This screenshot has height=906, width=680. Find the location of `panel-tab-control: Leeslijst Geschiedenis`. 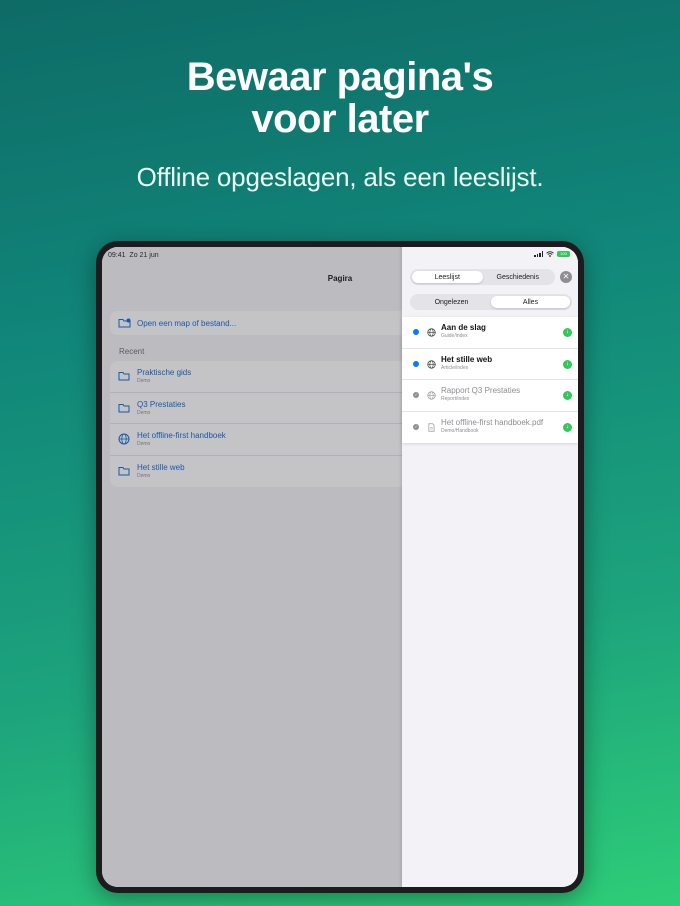

panel-tab-control: Leeslijst Geschiedenis is located at coordinates (482, 277).